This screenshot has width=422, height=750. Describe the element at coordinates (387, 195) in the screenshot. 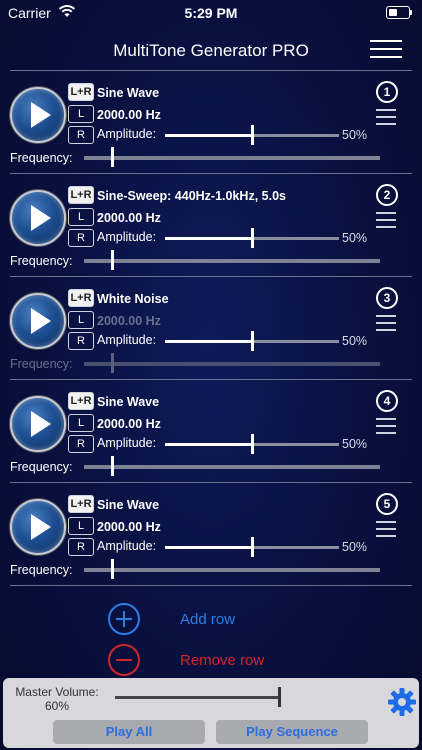

I see `row-number-badge: 2` at that location.